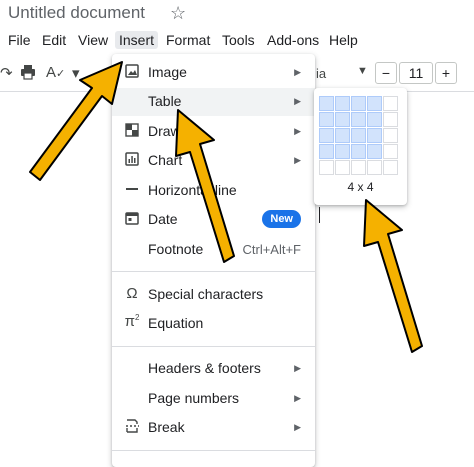 Image resolution: width=474 pixels, height=467 pixels. What do you see at coordinates (192, 190) in the screenshot?
I see `menu-item-label: Horizontal line` at bounding box center [192, 190].